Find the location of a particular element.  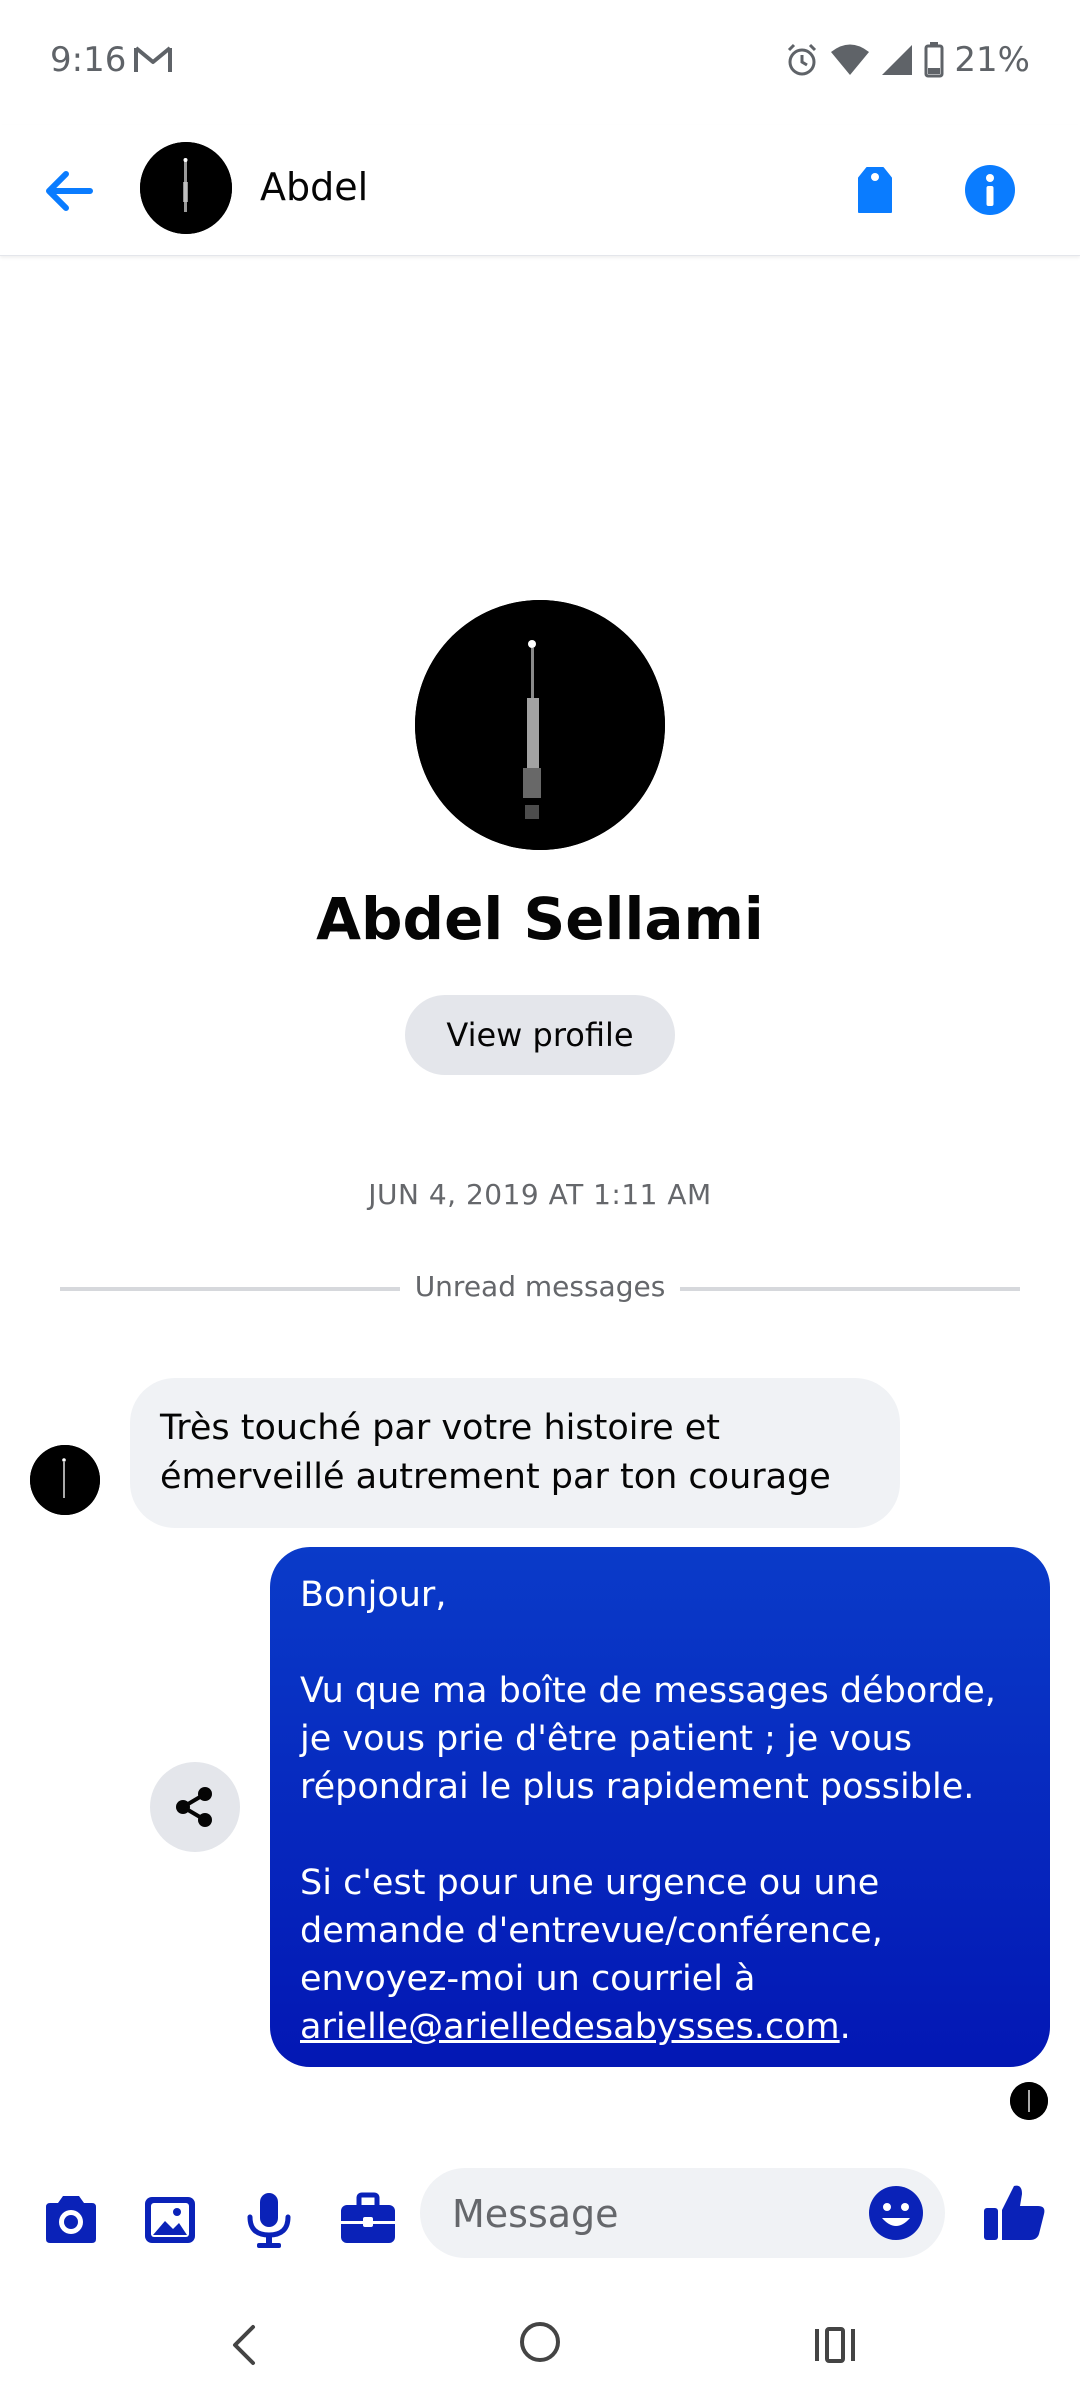

nav-back-icon is located at coordinates (245, 2345).